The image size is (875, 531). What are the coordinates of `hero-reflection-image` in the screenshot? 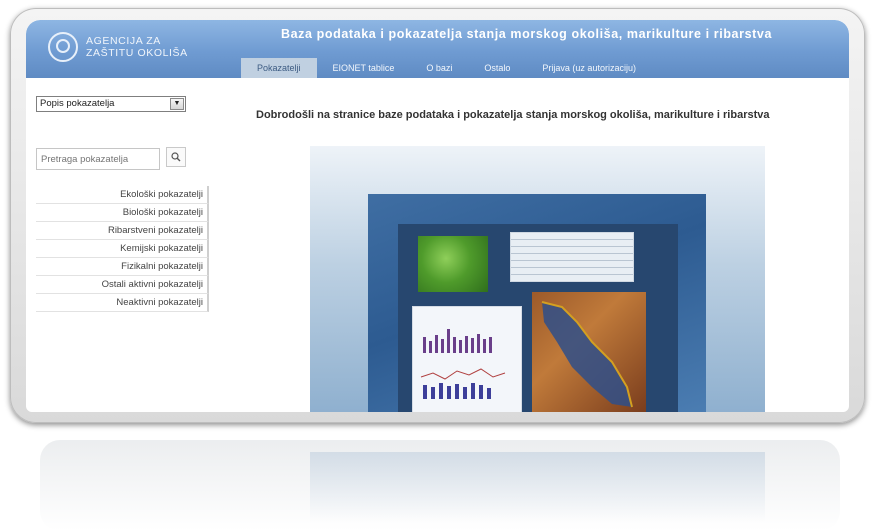 It's located at (537, 487).